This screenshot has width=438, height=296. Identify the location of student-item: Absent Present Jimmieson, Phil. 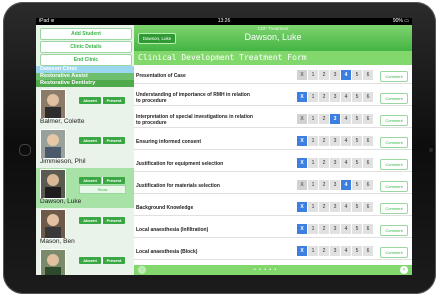
(85, 148).